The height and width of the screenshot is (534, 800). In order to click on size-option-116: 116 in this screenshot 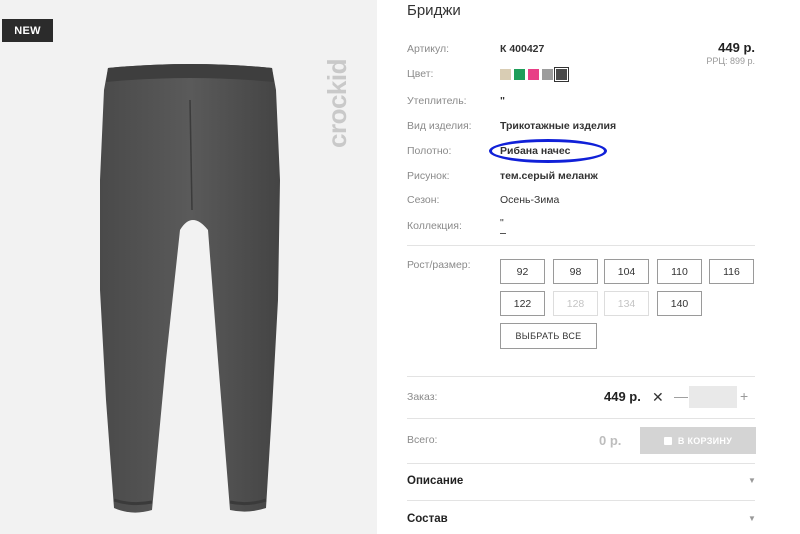, I will do `click(731, 271)`.